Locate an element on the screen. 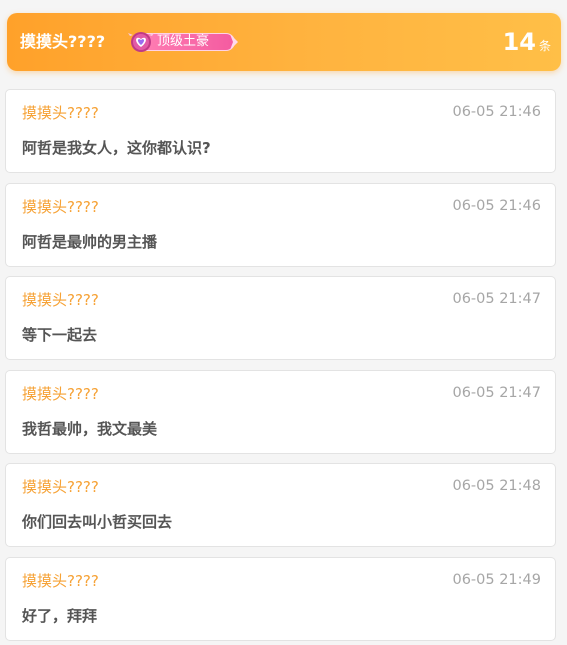  message-count-number: 14 is located at coordinates (519, 42).